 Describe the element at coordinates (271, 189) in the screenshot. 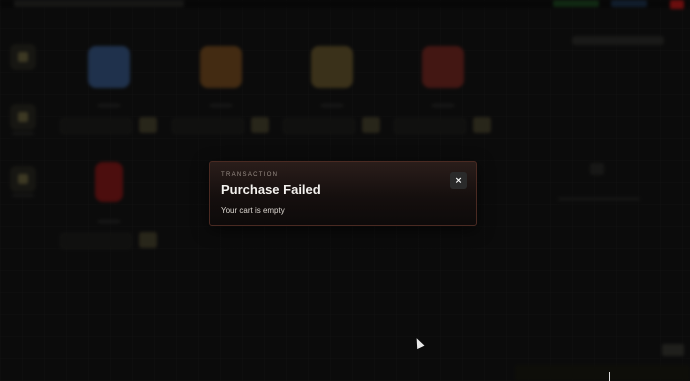

I see `dialog-title: Purchase Failed` at that location.